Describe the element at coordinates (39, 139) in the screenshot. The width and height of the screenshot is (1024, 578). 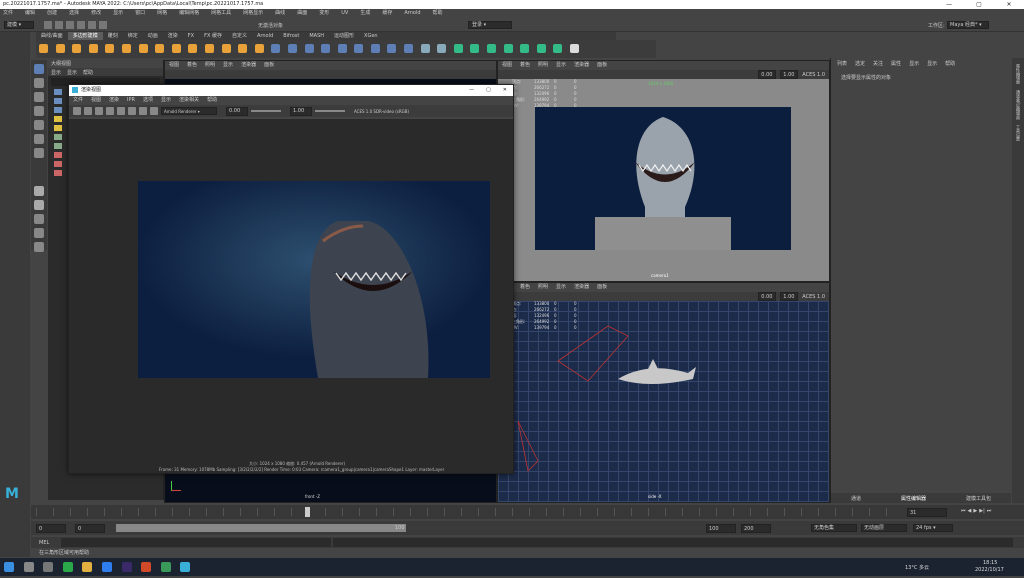
I see `scale-tool-icon` at that location.